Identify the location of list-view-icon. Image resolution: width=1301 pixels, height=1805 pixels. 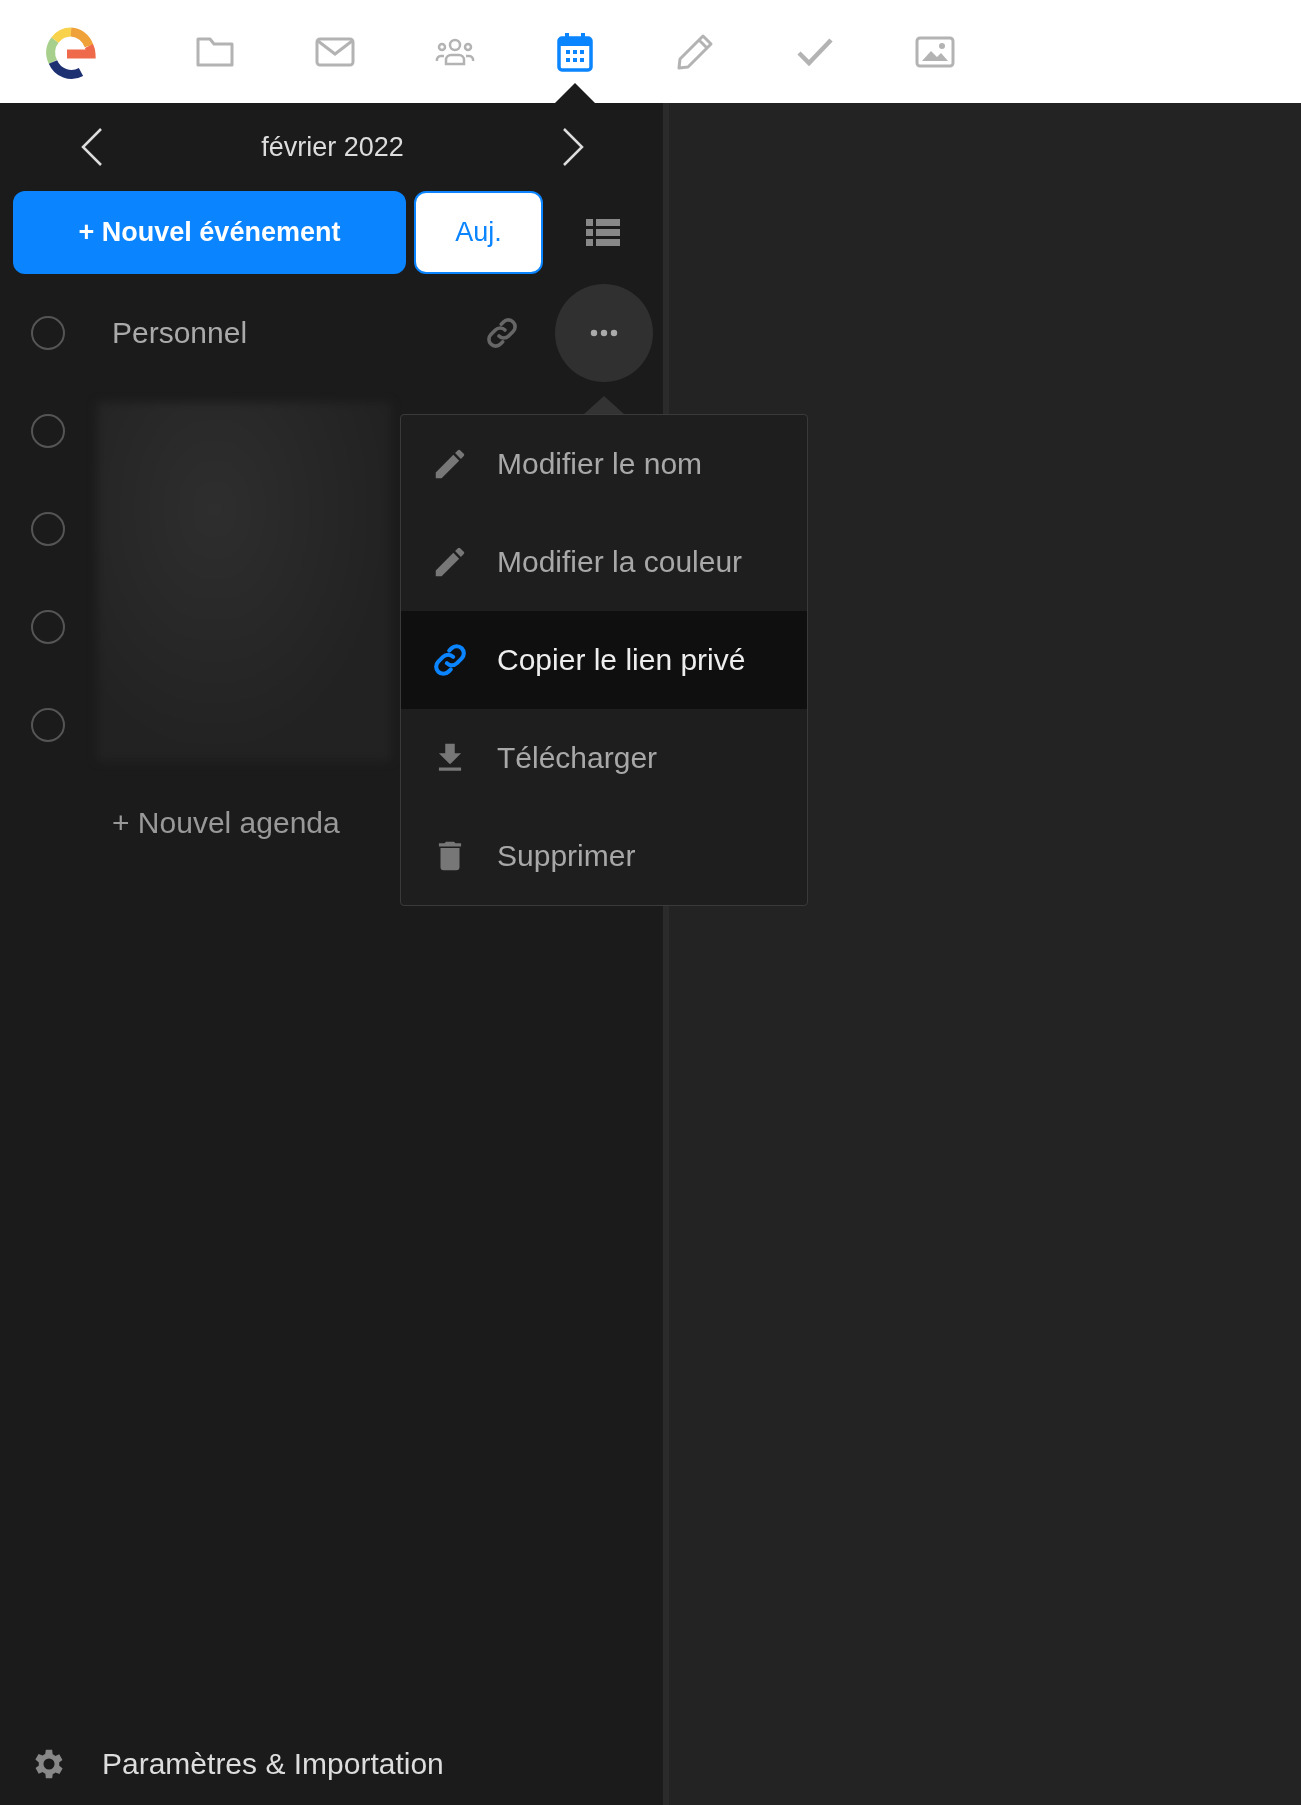
(603, 232).